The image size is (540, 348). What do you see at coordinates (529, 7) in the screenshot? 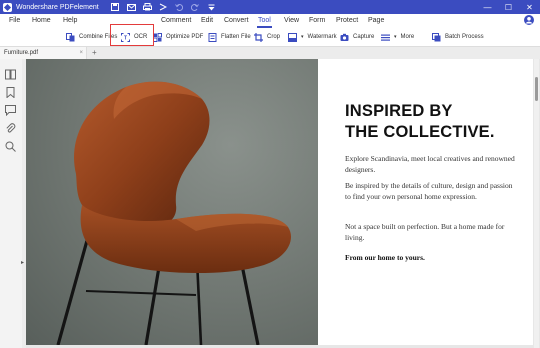
I see `close-button: ✕` at bounding box center [529, 7].